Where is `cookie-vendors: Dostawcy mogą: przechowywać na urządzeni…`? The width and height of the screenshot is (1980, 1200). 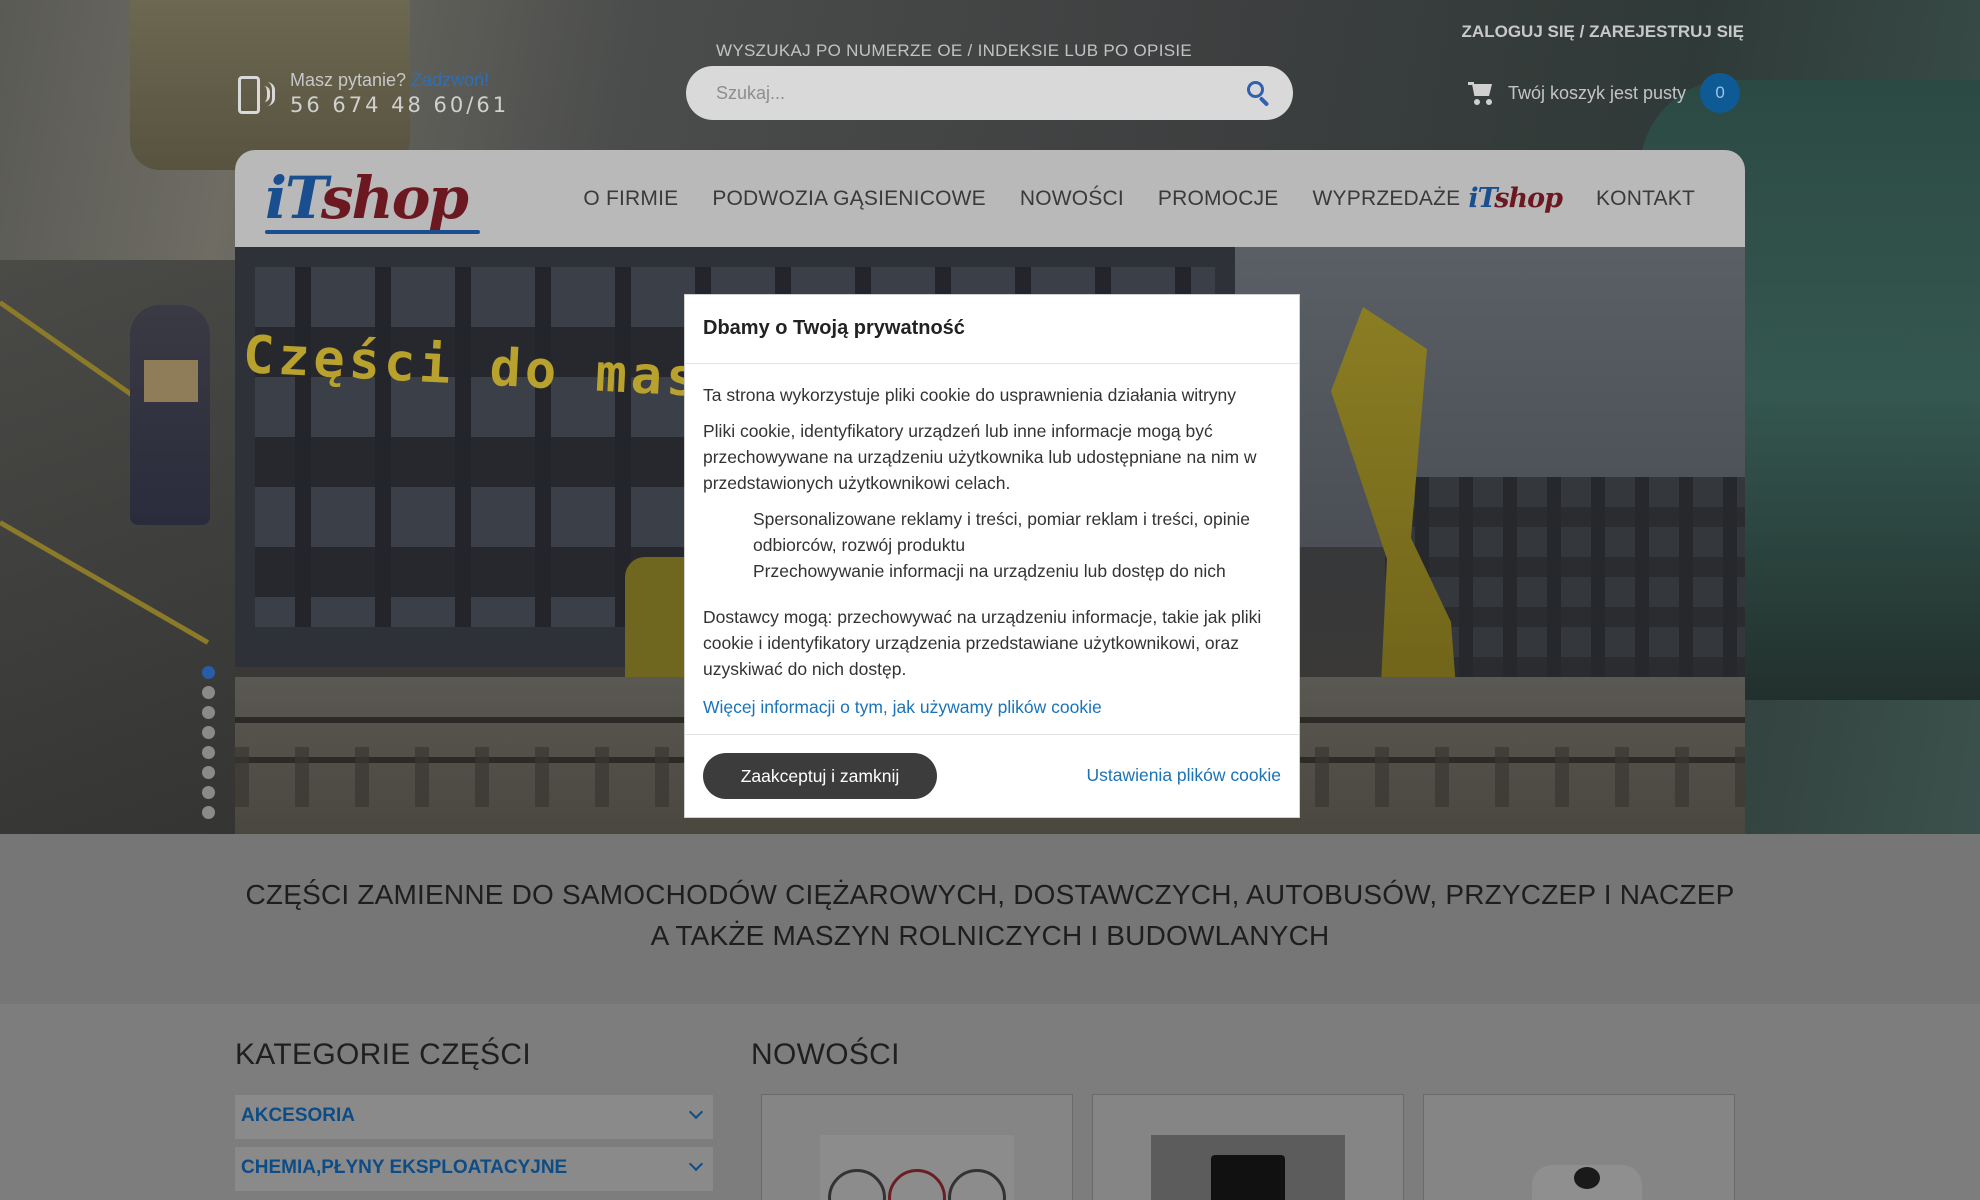
cookie-vendors: Dostawcy mogą: przechowywać na urządzeni… is located at coordinates (982, 643).